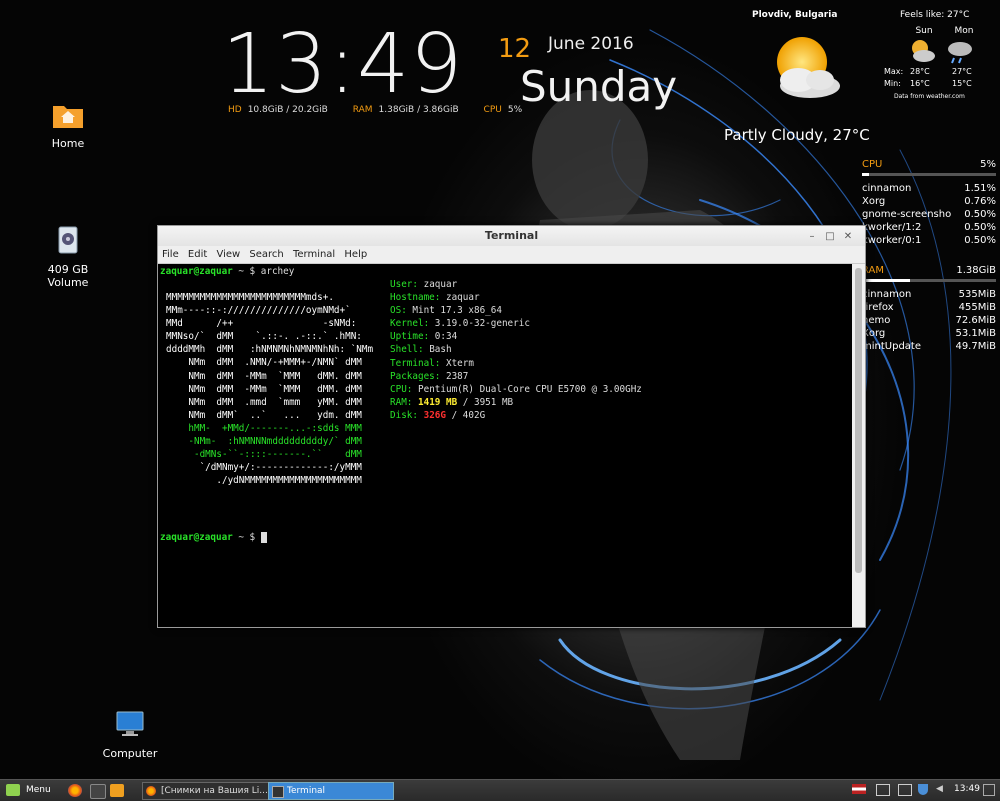 The width and height of the screenshot is (1000, 801). I want to click on menu-view: View, so click(228, 254).